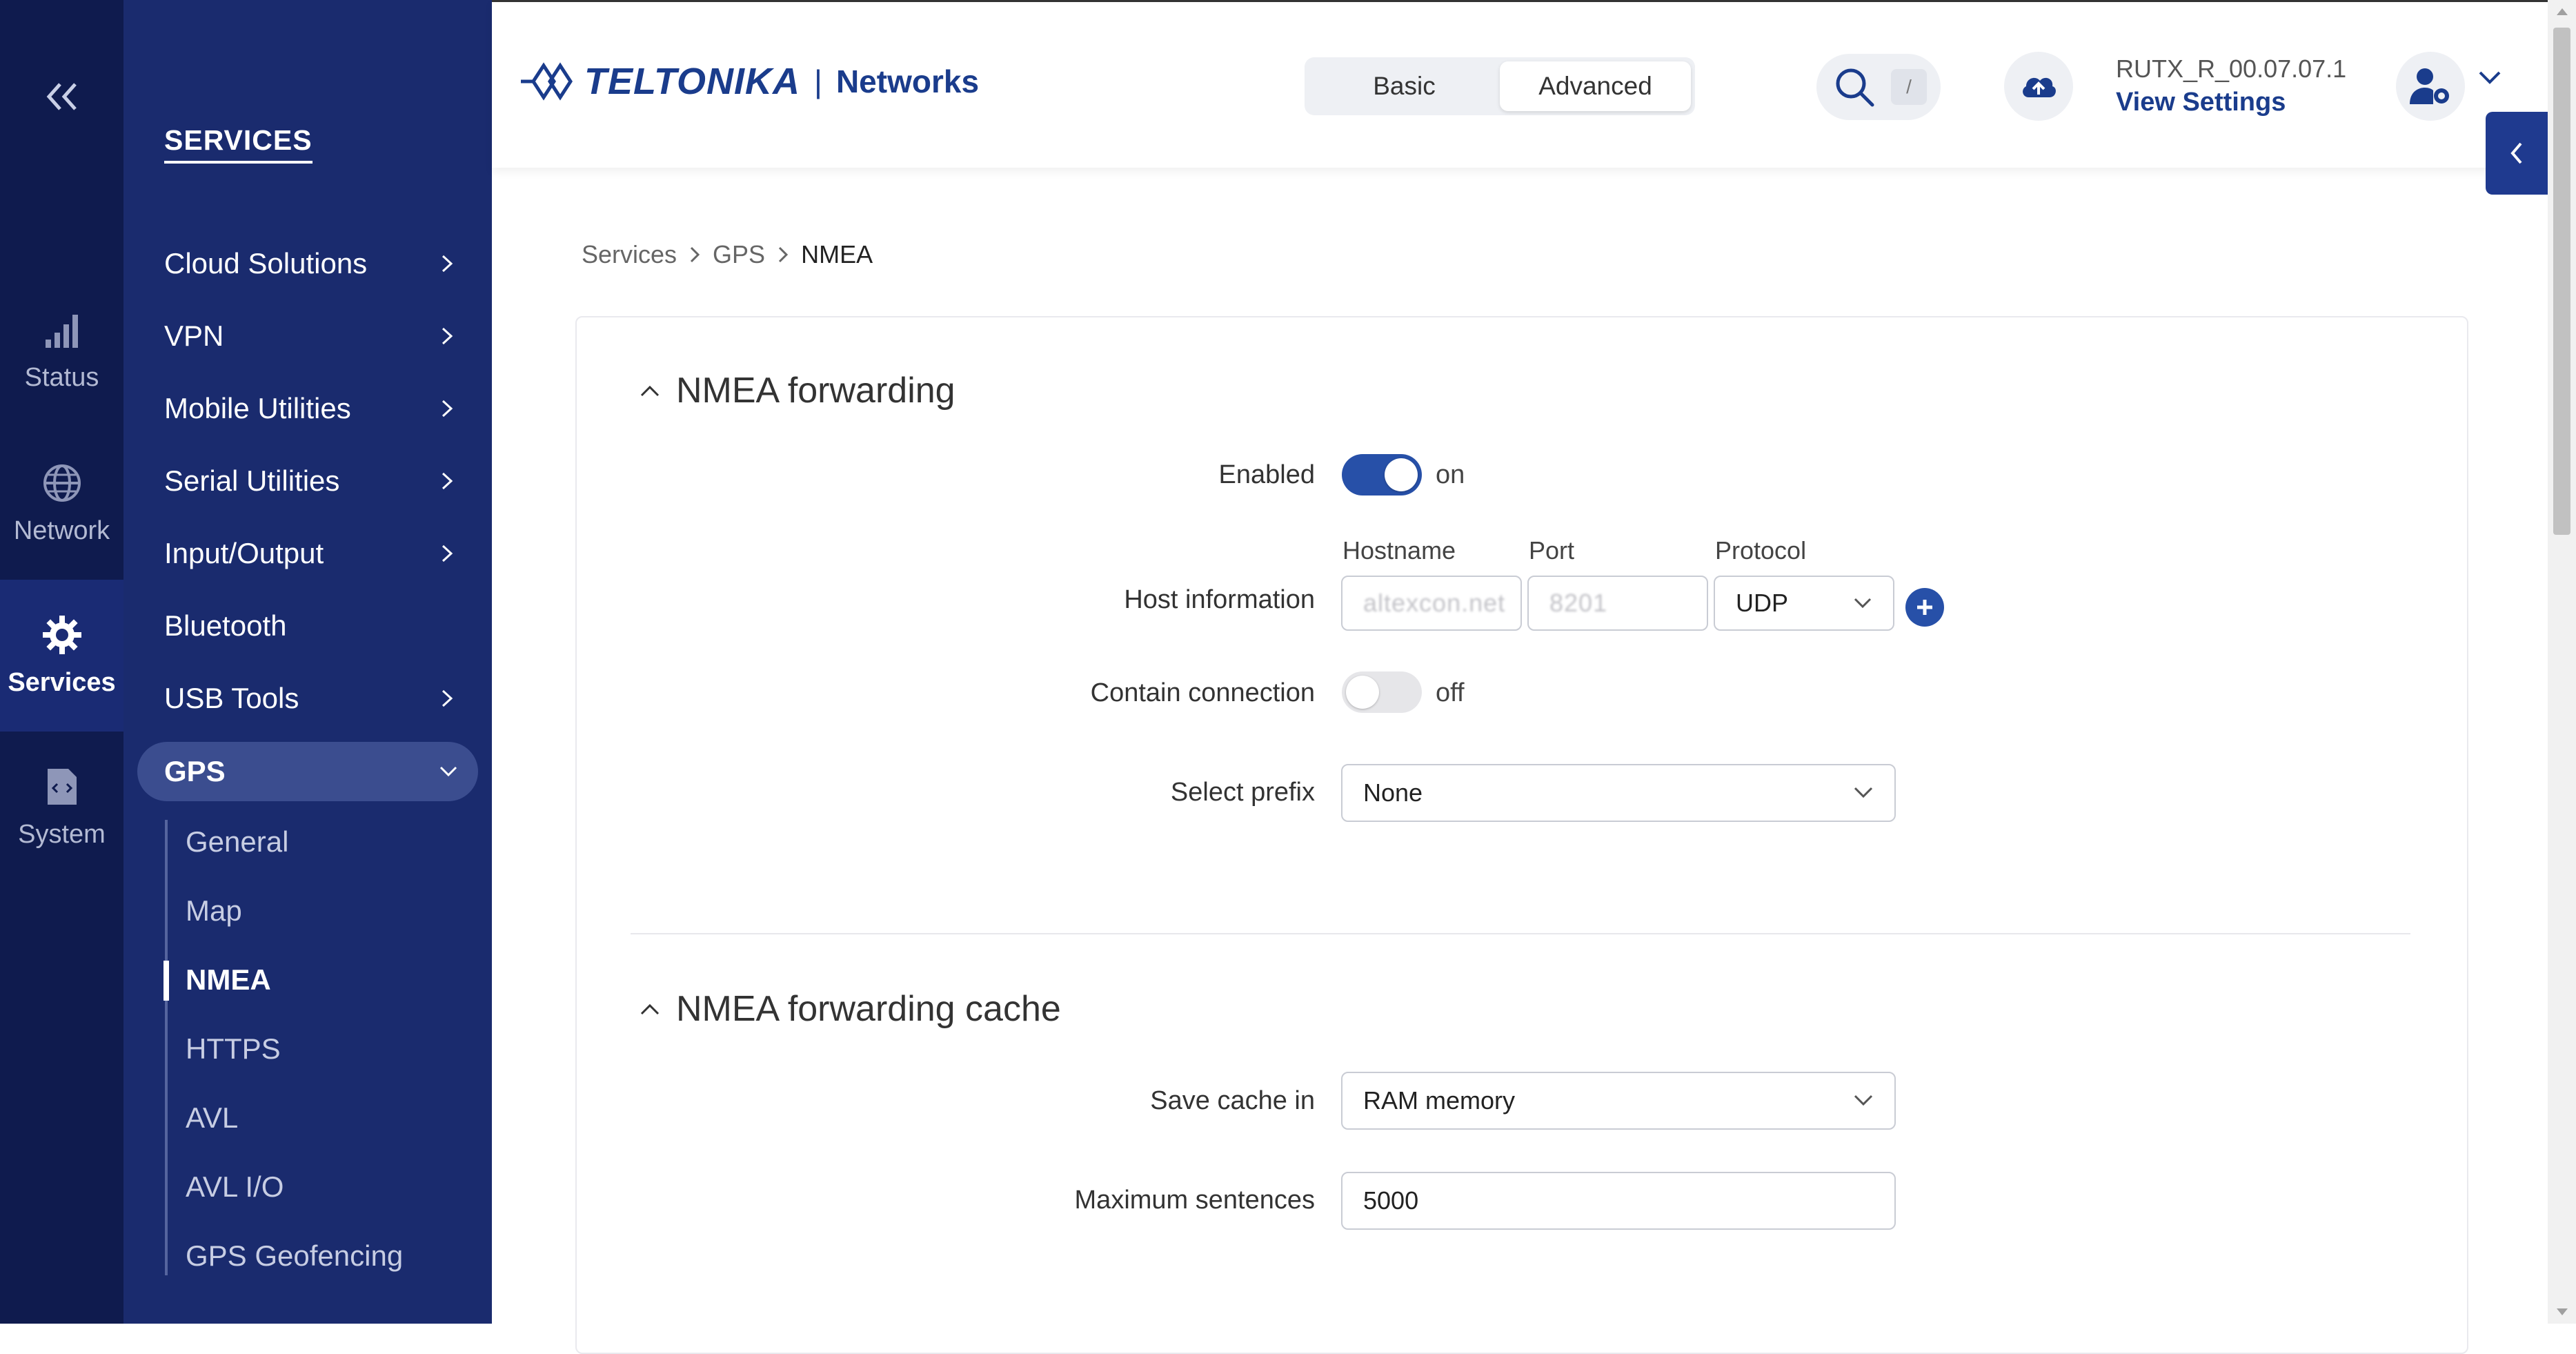 This screenshot has height=1354, width=2576. What do you see at coordinates (309, 698) in the screenshot?
I see `sidebar-item-usb-tools: USB Tools` at bounding box center [309, 698].